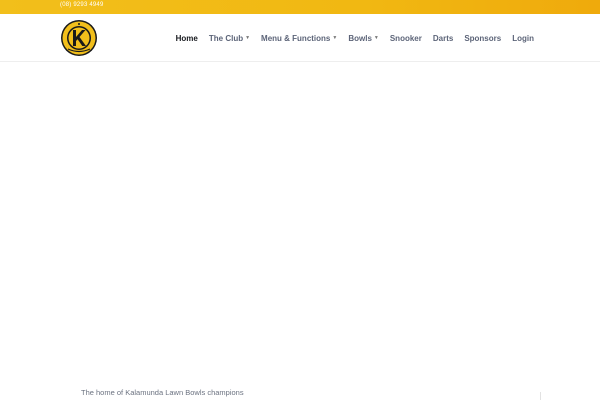  I want to click on kalamunda-club-crest-icon, so click(79, 38).